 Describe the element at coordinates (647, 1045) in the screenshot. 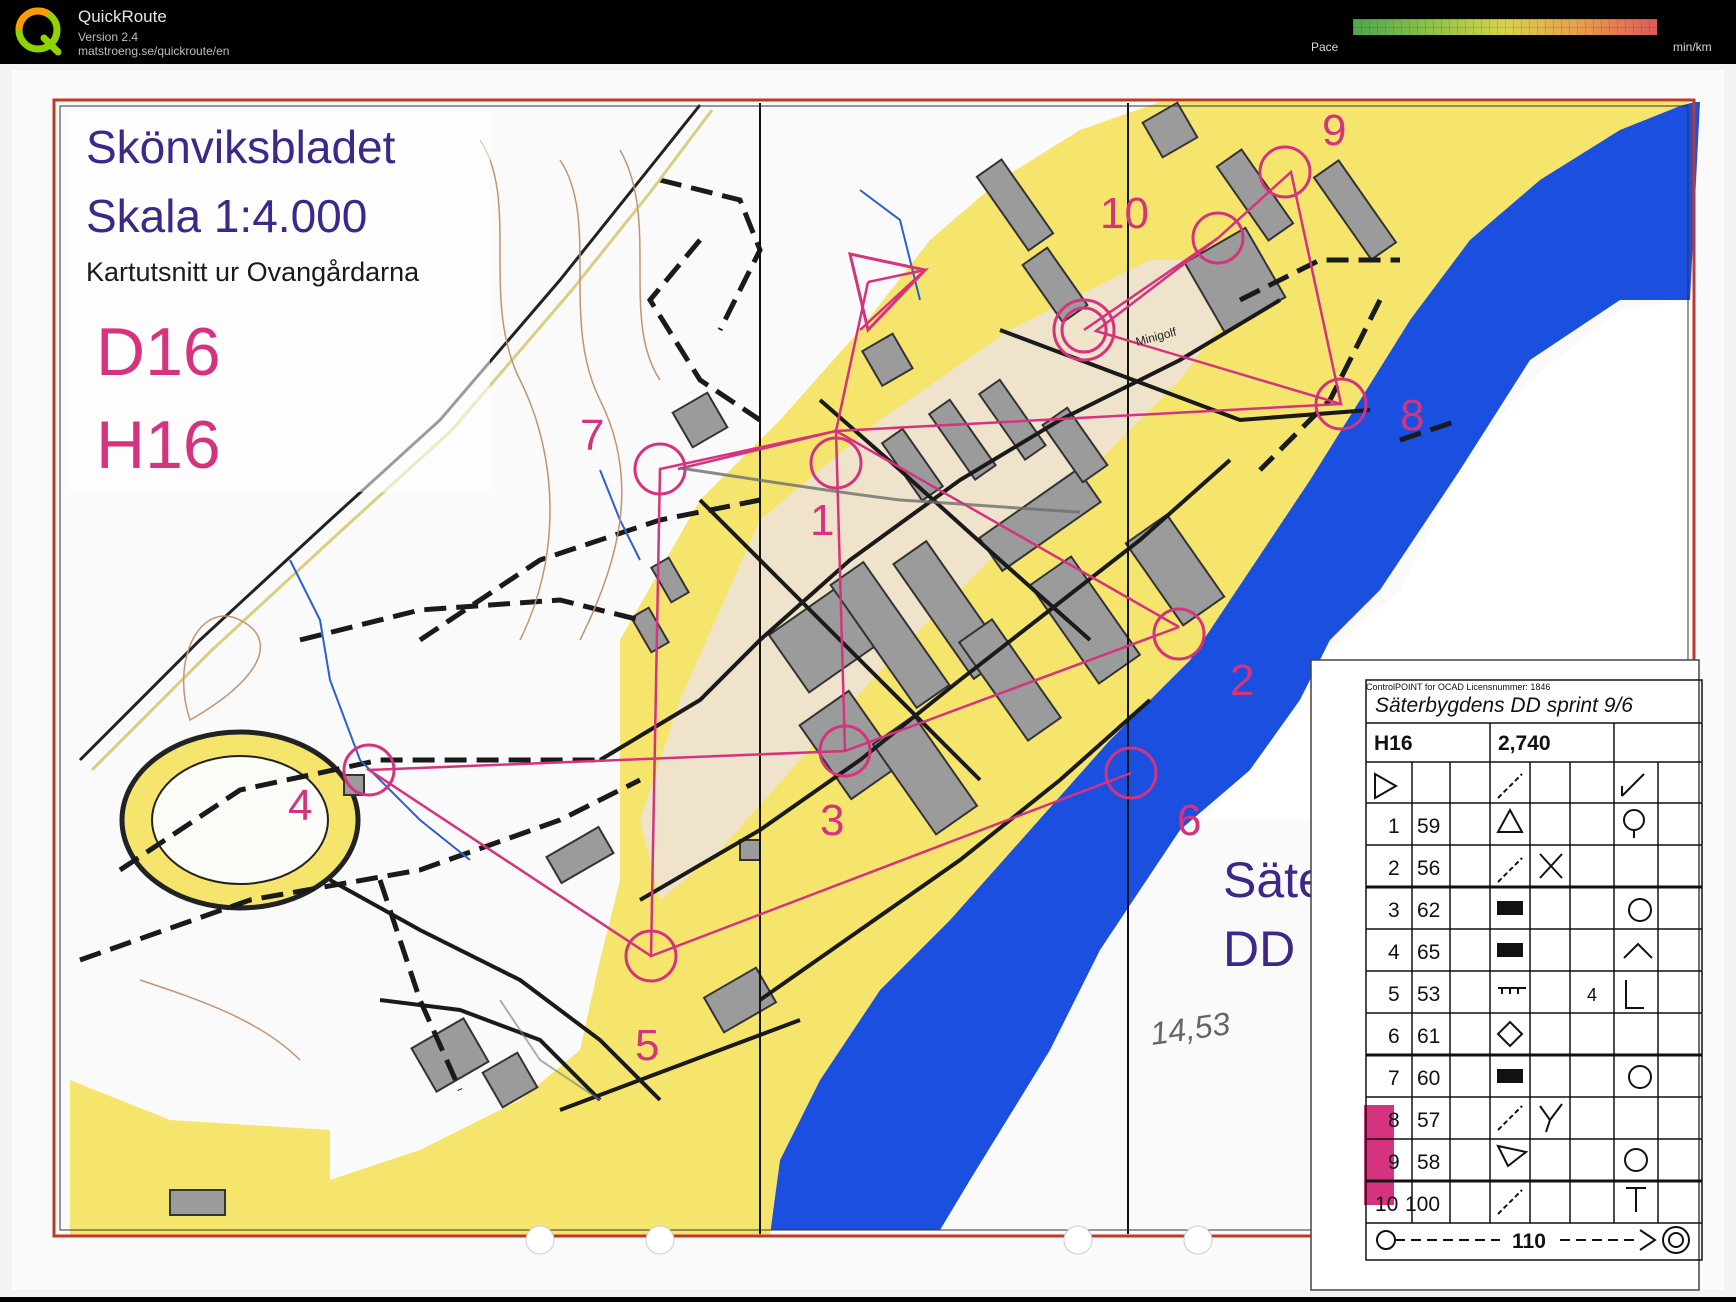

I see `control-number-5: 5` at that location.